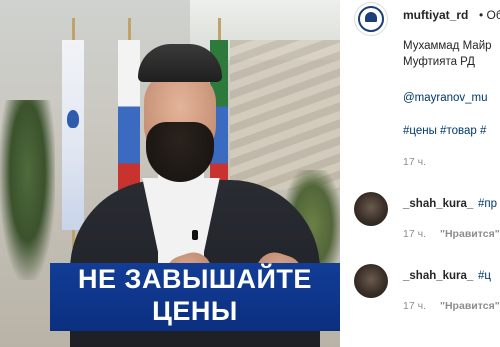 This screenshot has width=500, height=347. What do you see at coordinates (447, 46) in the screenshot?
I see `post-caption-line-1: Мухаммад Майр` at bounding box center [447, 46].